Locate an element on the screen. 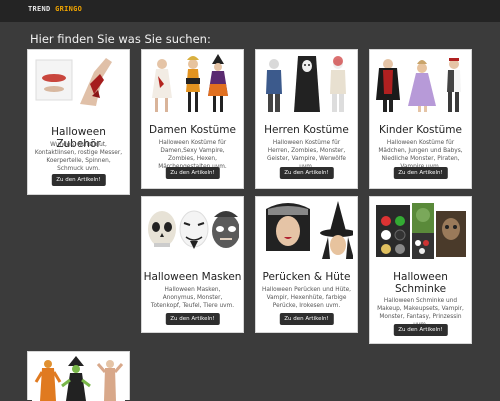 The height and width of the screenshot is (401, 500). category-title: Herren Kostüme is located at coordinates (306, 130).